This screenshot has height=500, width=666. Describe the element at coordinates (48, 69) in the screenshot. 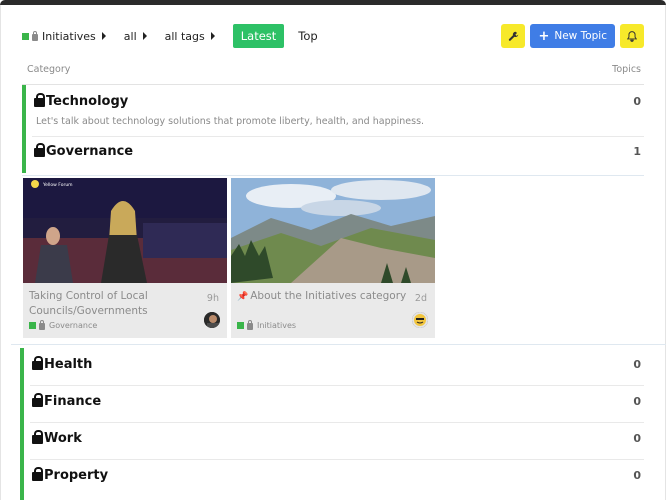

I see `category-column-header: Category` at that location.